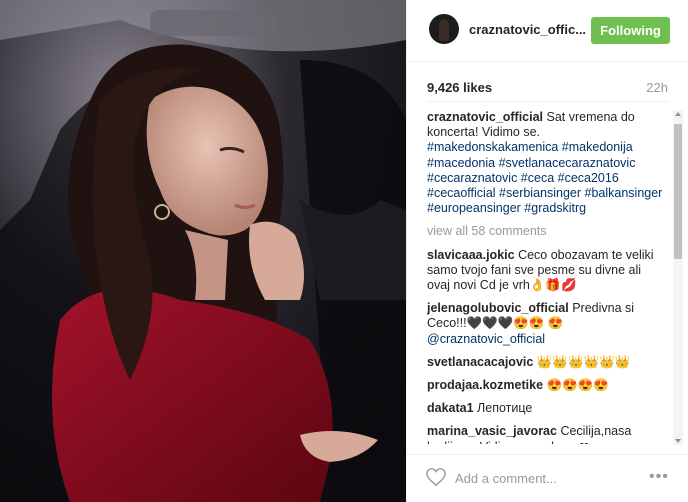 This screenshot has height=502, width=688. Describe the element at coordinates (505, 408) in the screenshot. I see `comment-text: Лепотице` at that location.